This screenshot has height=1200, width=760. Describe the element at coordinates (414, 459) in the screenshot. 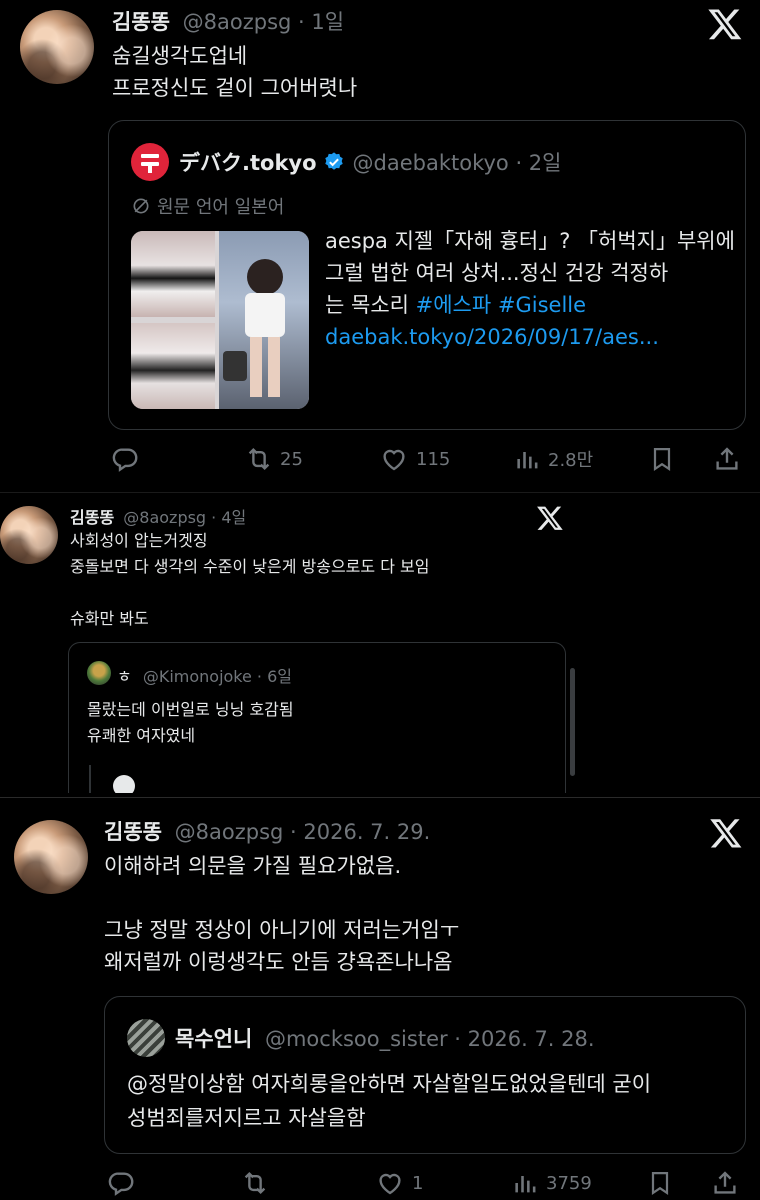

I see `like-button: 115` at that location.